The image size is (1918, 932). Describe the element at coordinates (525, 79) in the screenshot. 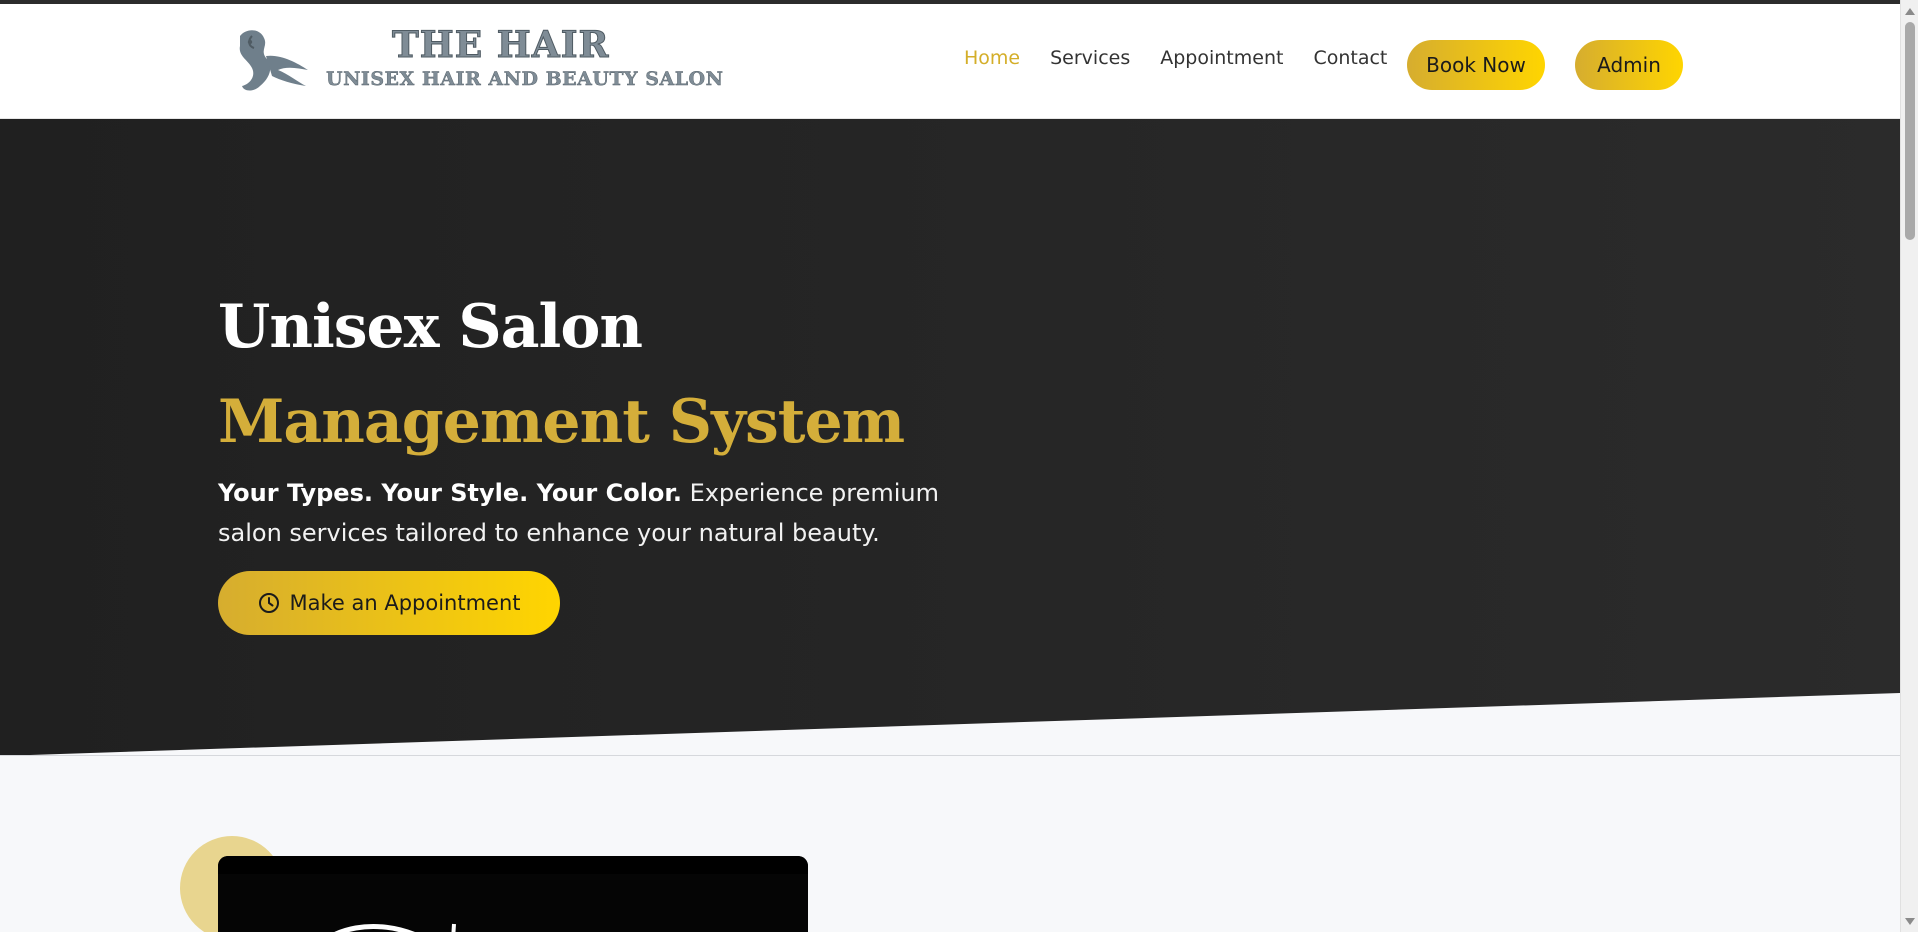

I see `brand-subtitle: UNISEX HAIR AND BEAUTY SALON` at that location.